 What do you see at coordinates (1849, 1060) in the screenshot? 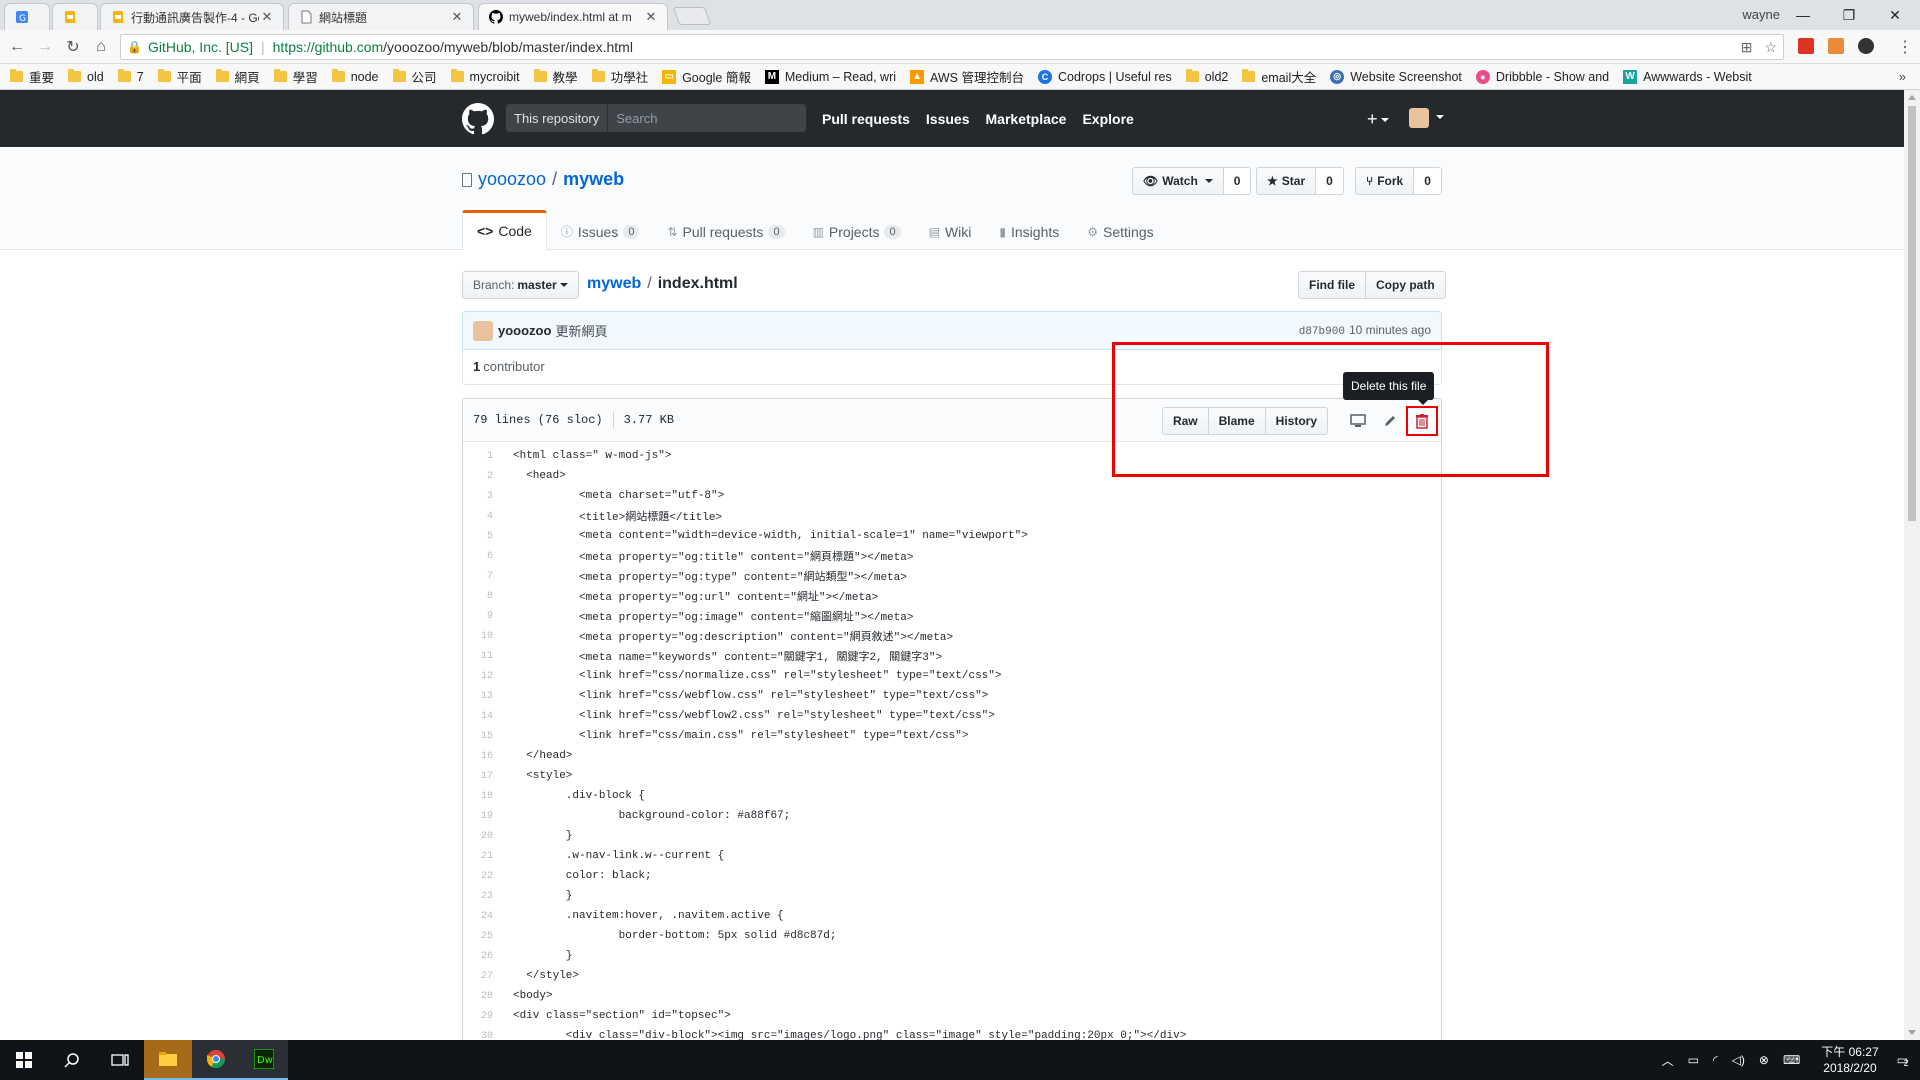
I see `taskbar-clock: 下午 06:27 2018/2/20` at bounding box center [1849, 1060].